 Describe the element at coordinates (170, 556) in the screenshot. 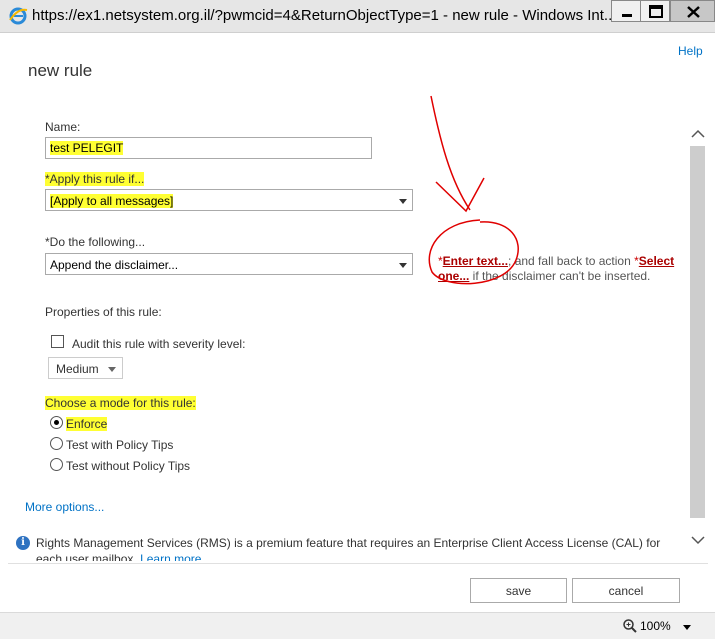

I see `learn-more-link: Learn more` at that location.